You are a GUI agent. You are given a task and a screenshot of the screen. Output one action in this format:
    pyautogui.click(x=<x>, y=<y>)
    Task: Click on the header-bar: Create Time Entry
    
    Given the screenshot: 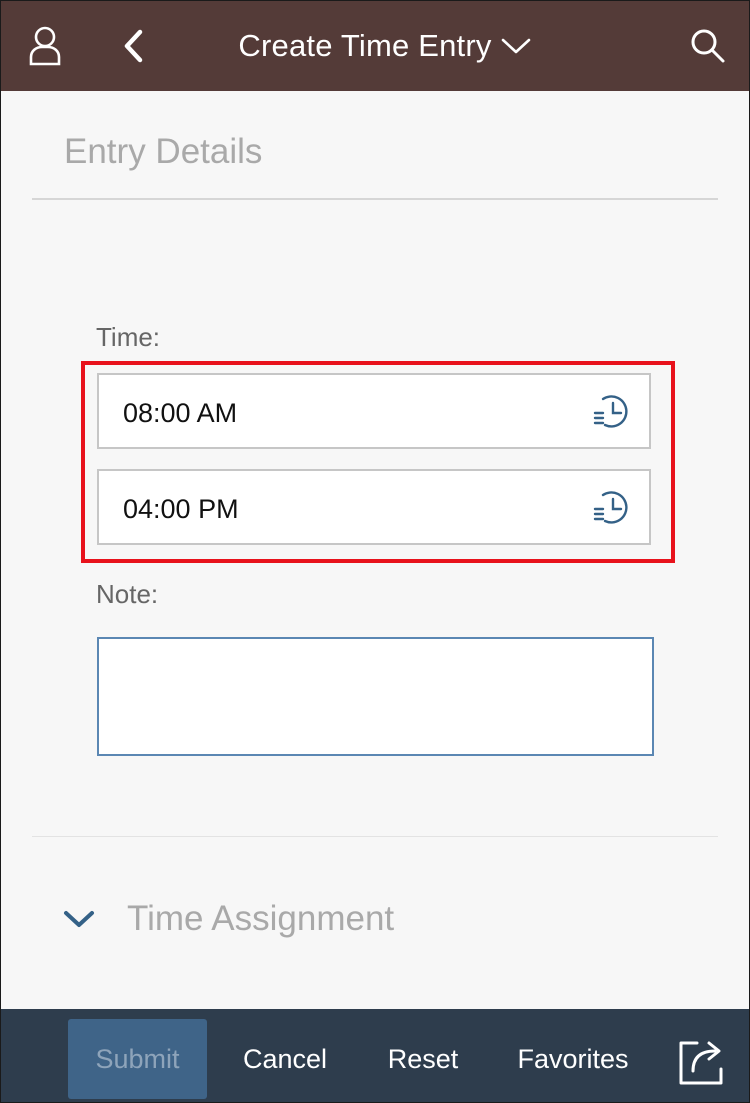 What is the action you would take?
    pyautogui.click(x=375, y=46)
    